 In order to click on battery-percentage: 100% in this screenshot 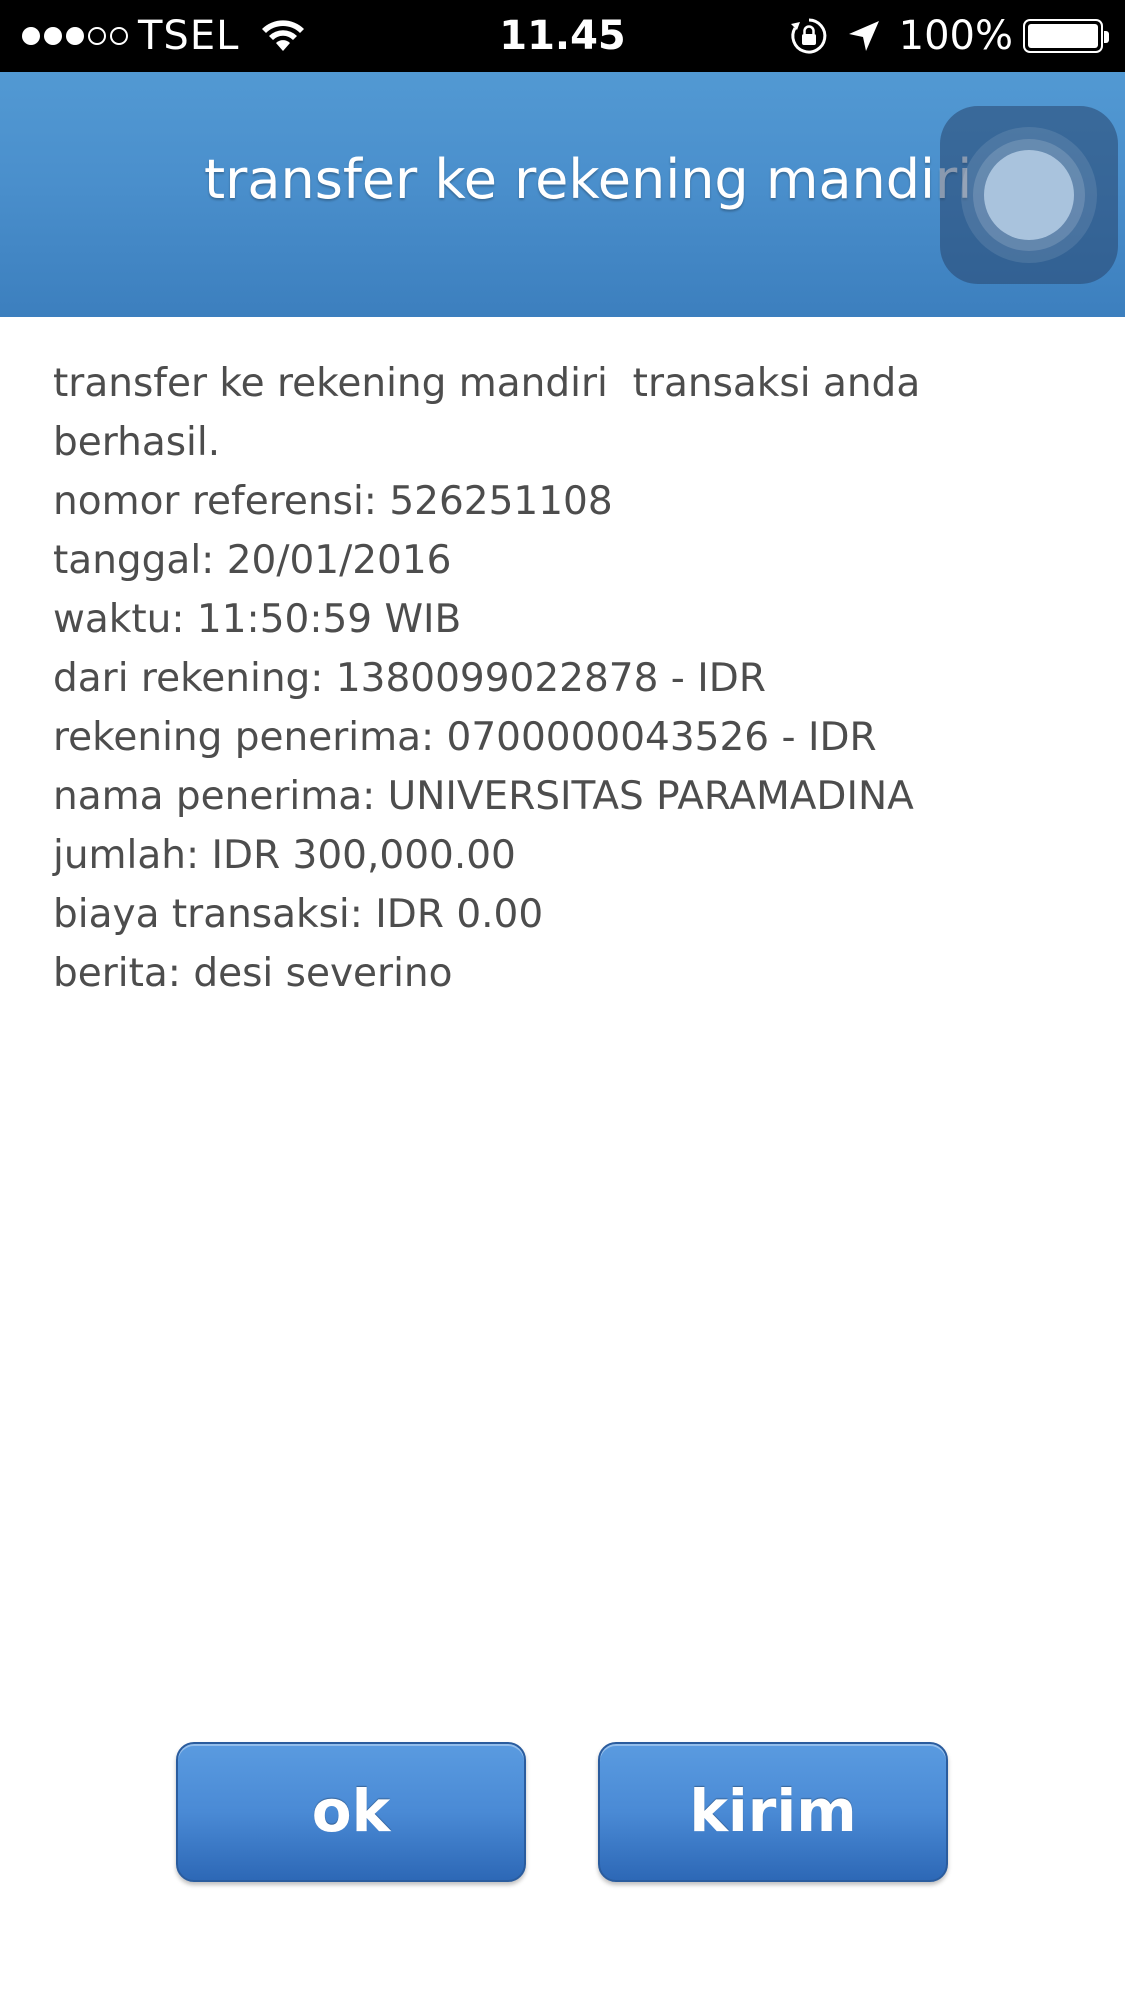, I will do `click(955, 36)`.